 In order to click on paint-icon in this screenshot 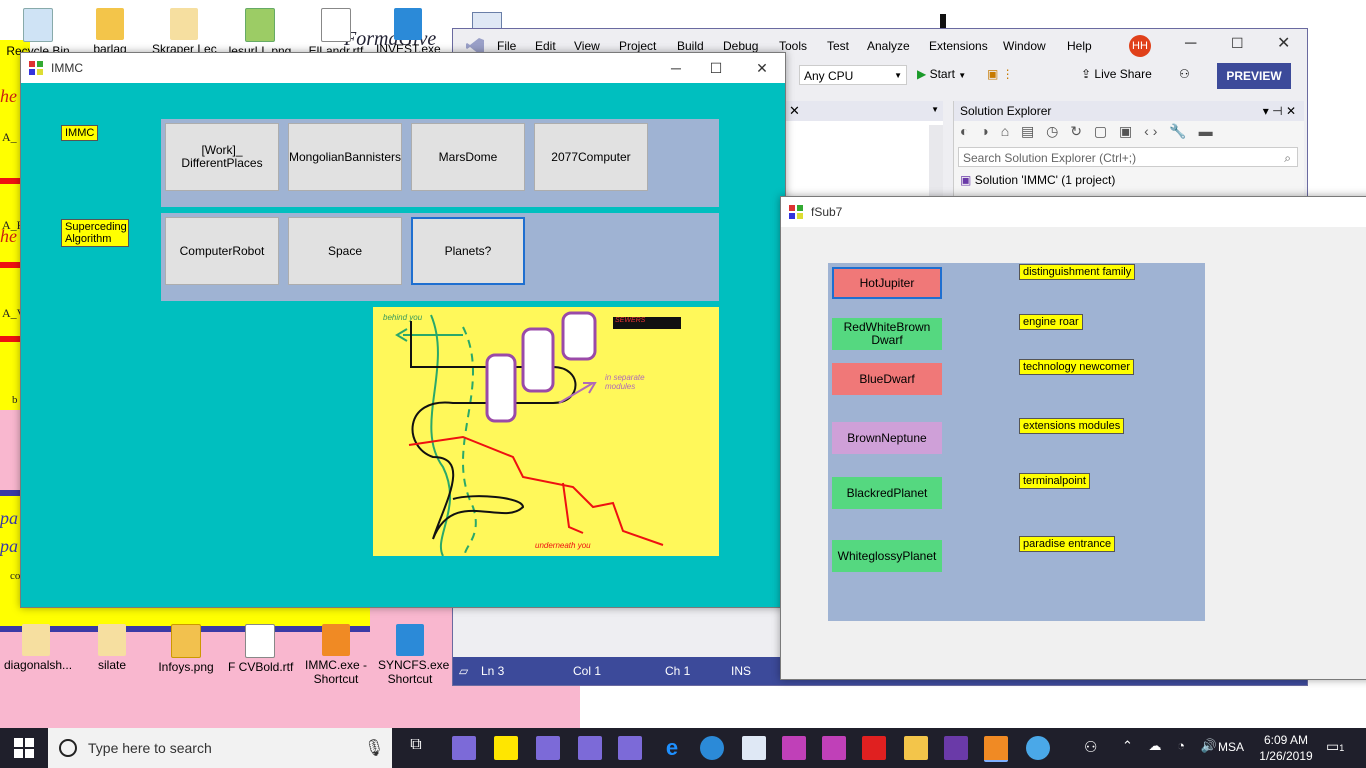, I will do `click(1038, 748)`.